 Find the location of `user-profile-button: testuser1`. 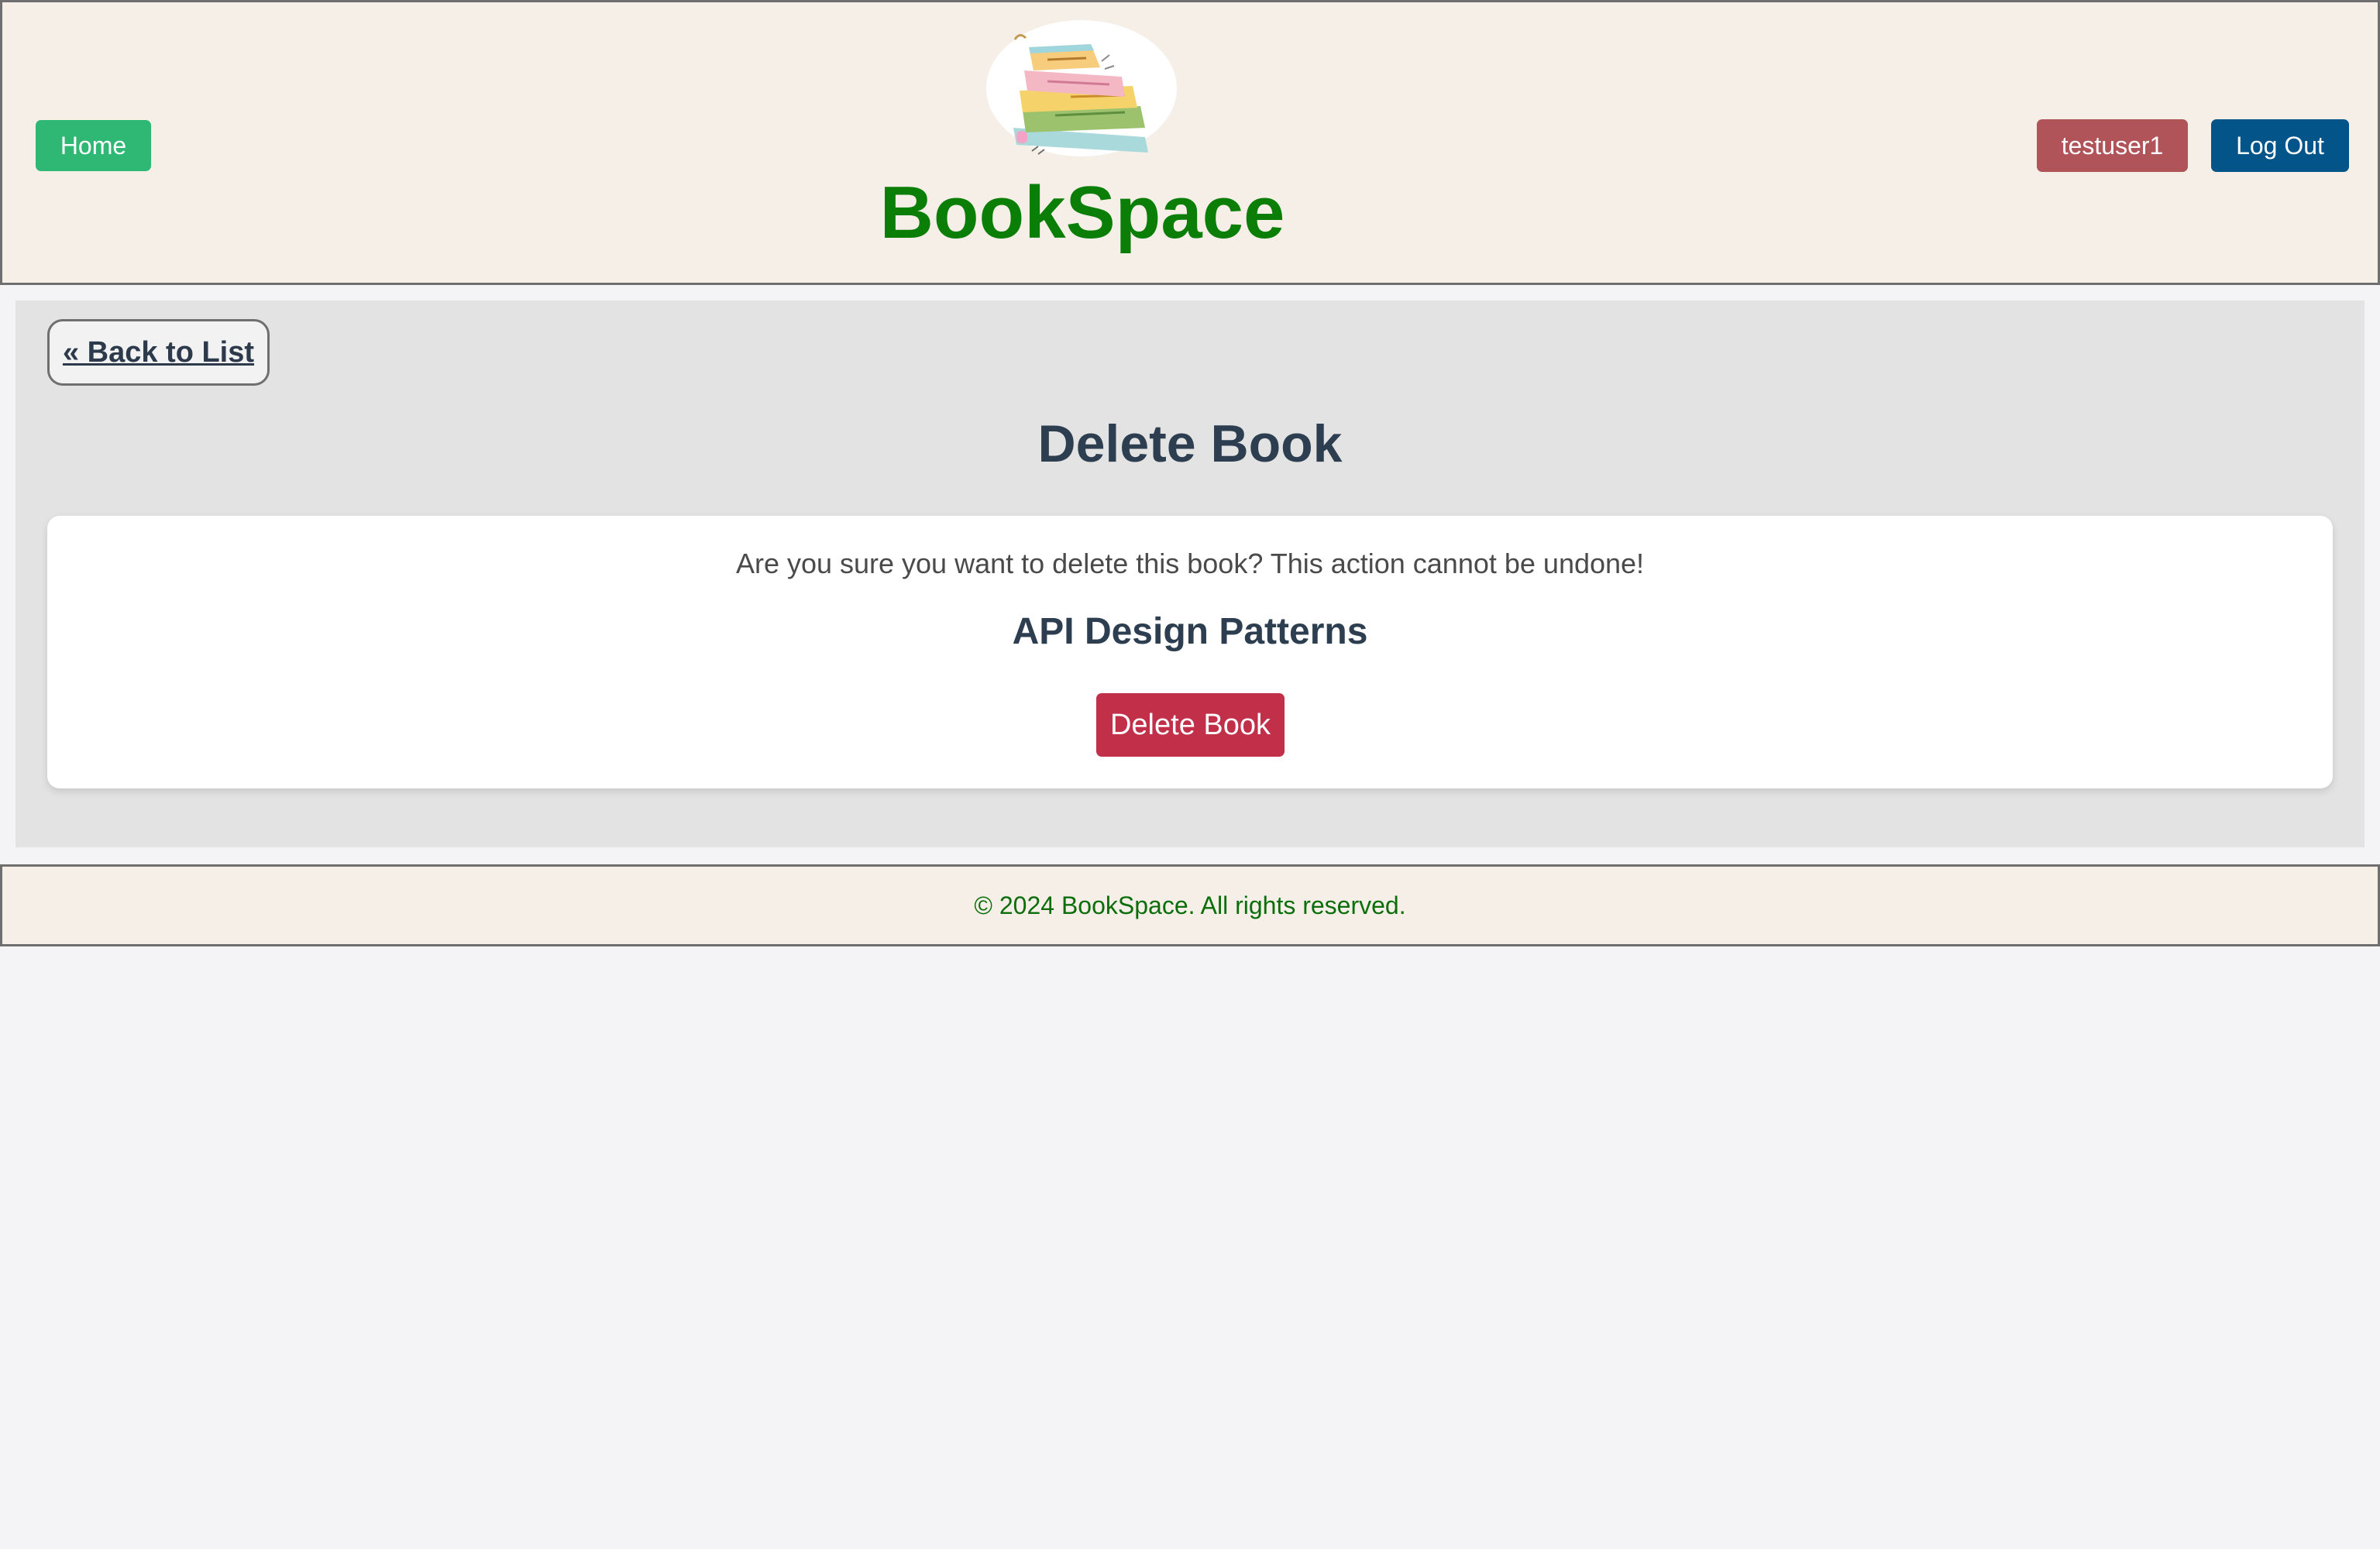

user-profile-button: testuser1 is located at coordinates (2113, 145).